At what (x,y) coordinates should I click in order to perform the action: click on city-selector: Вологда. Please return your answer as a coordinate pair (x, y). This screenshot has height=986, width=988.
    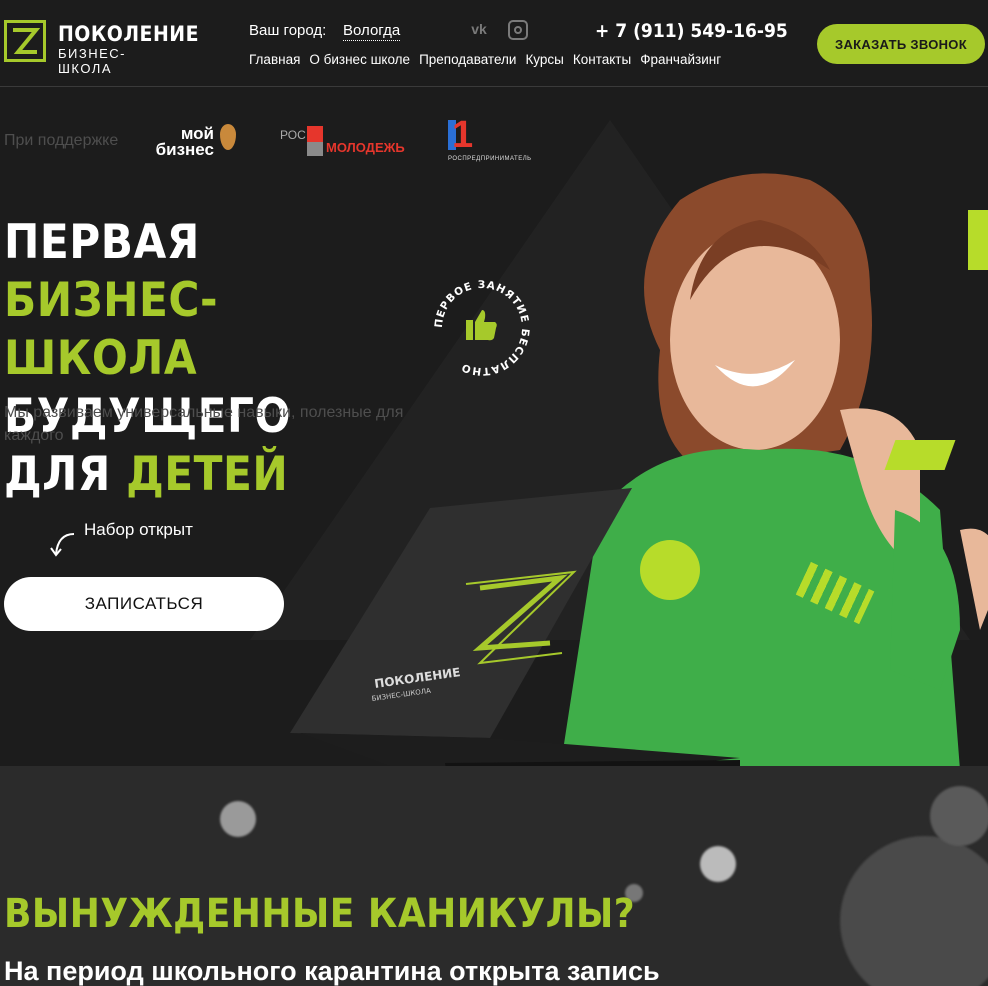
    Looking at the image, I should click on (372, 31).